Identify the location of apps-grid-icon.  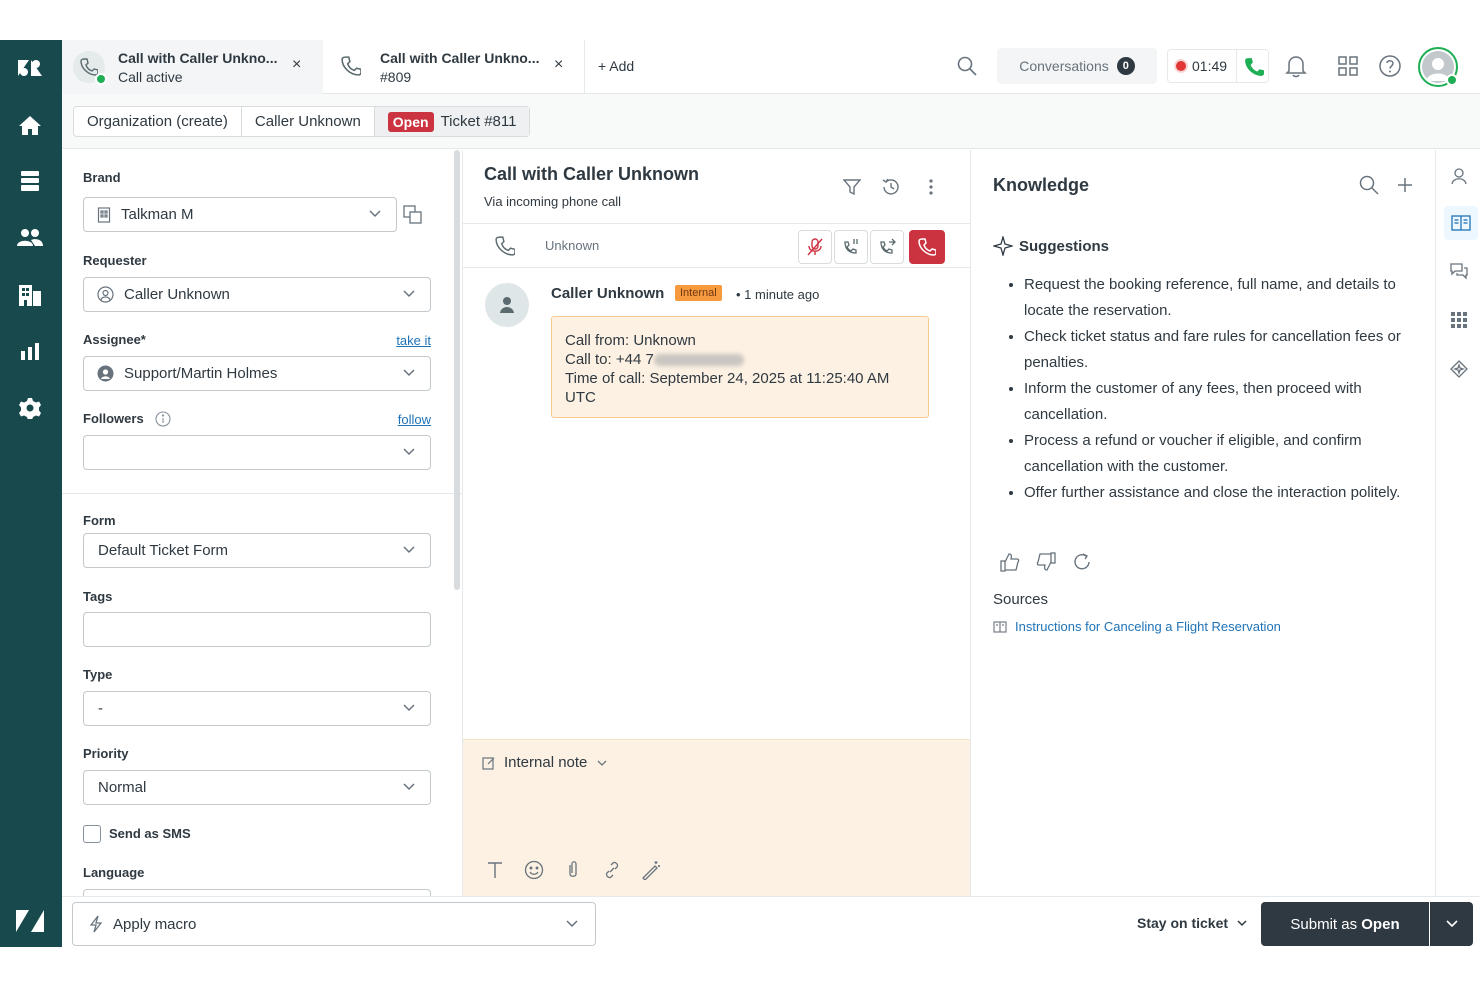
(1459, 320).